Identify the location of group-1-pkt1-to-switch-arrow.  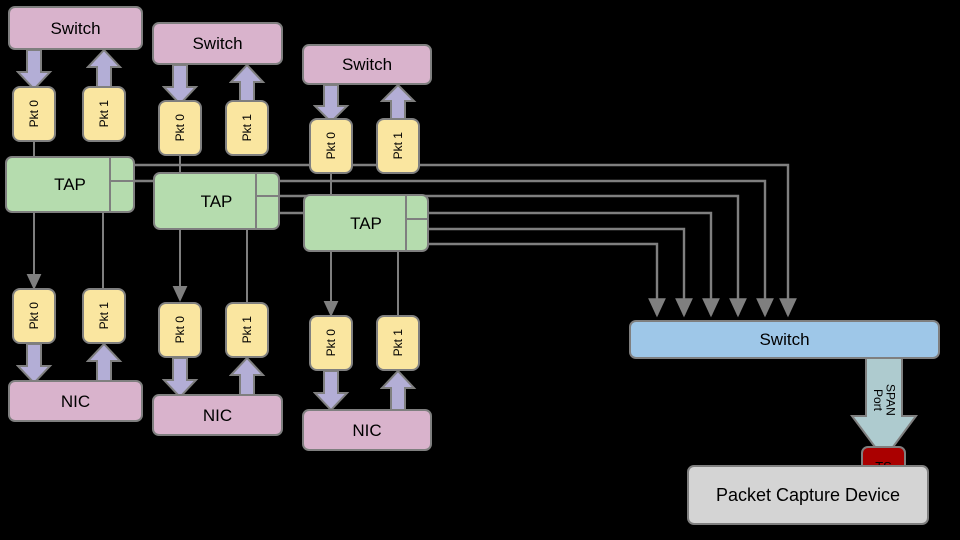
(104, 70).